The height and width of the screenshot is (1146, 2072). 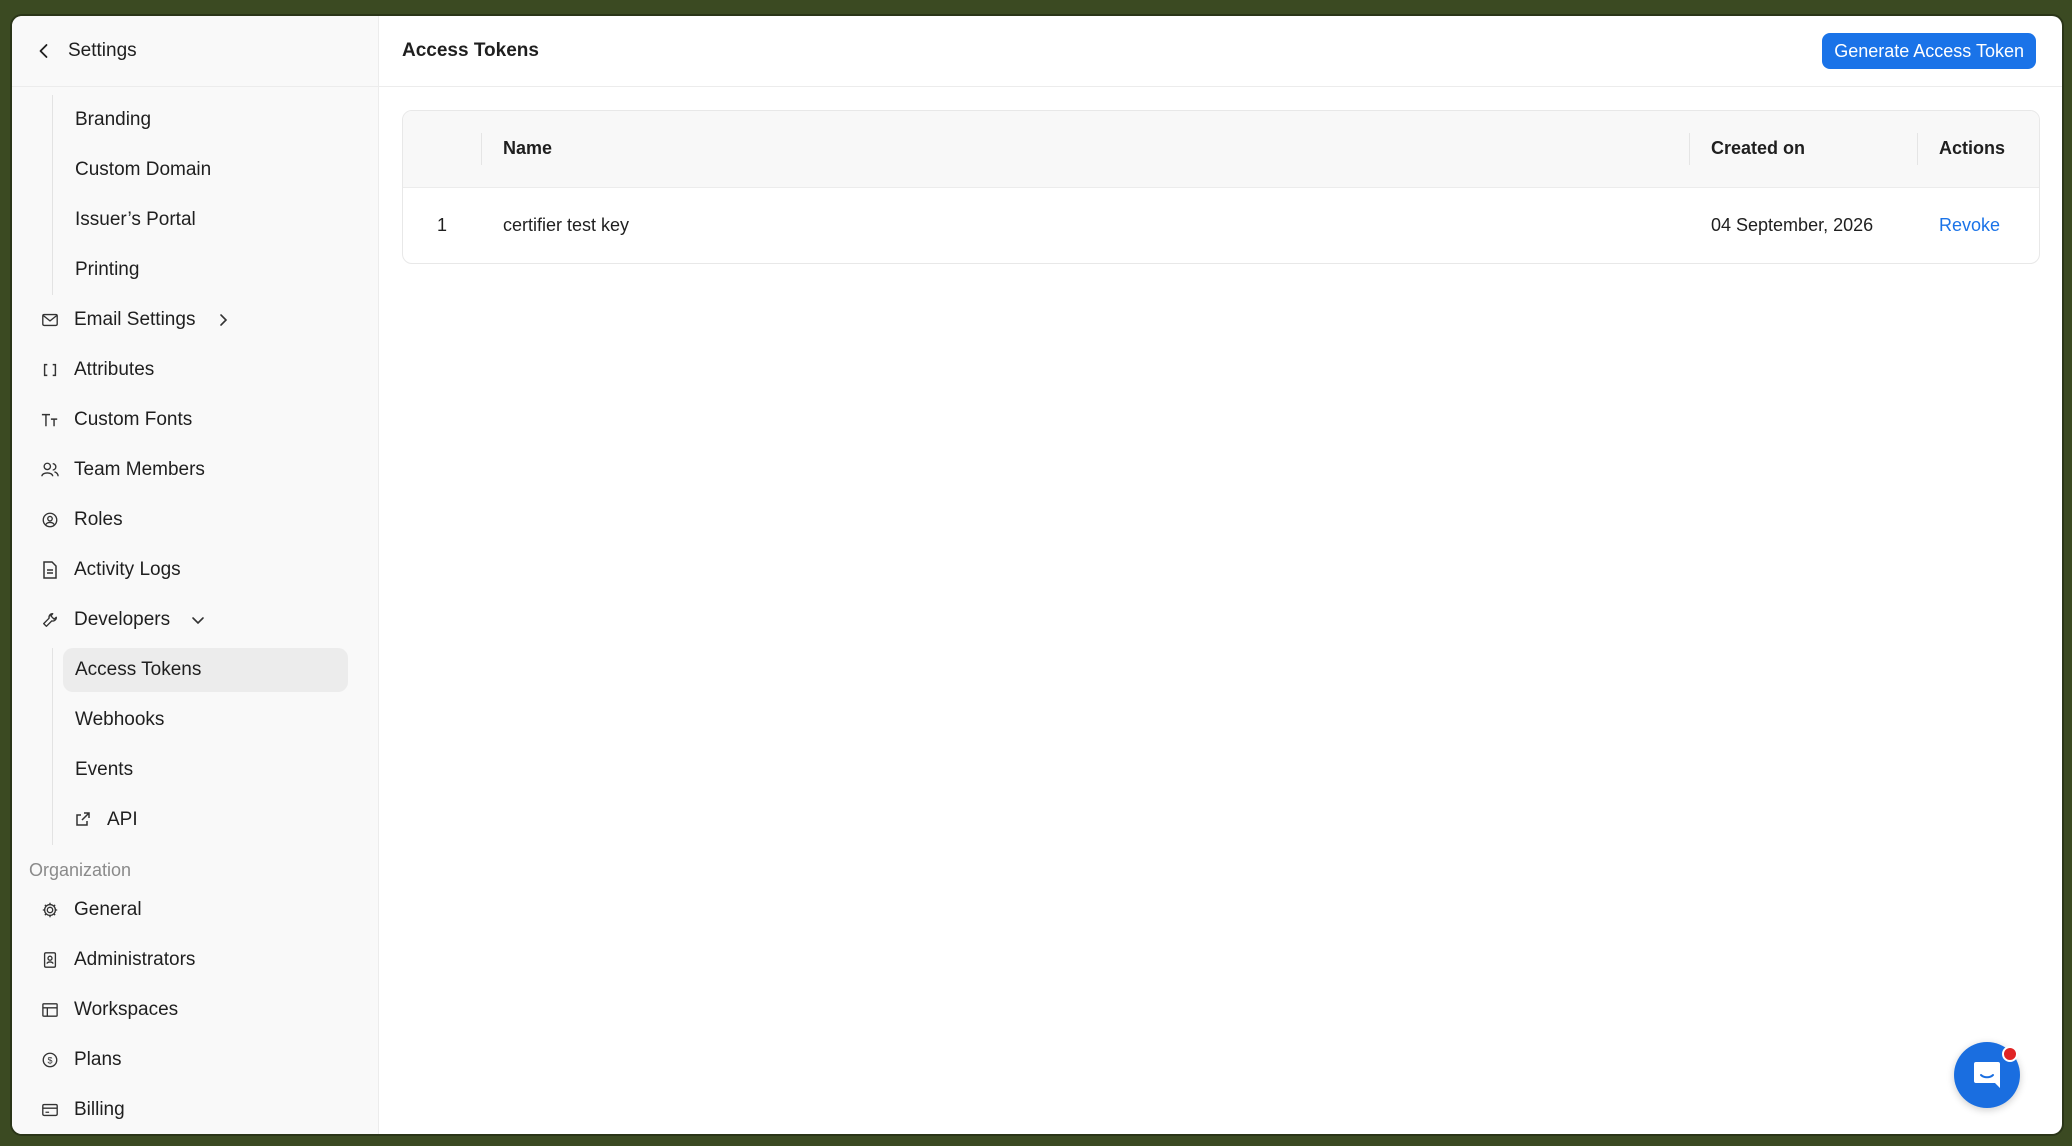 I want to click on sidebar-item-events: Events, so click(x=205, y=770).